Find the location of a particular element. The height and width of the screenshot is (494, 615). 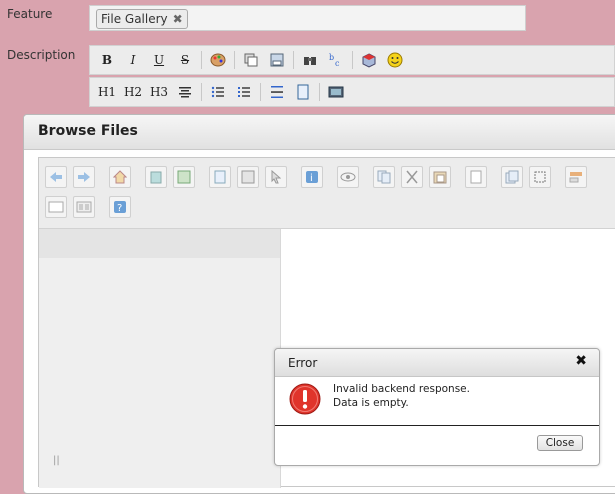

svg-text: c is located at coordinates (337, 63).